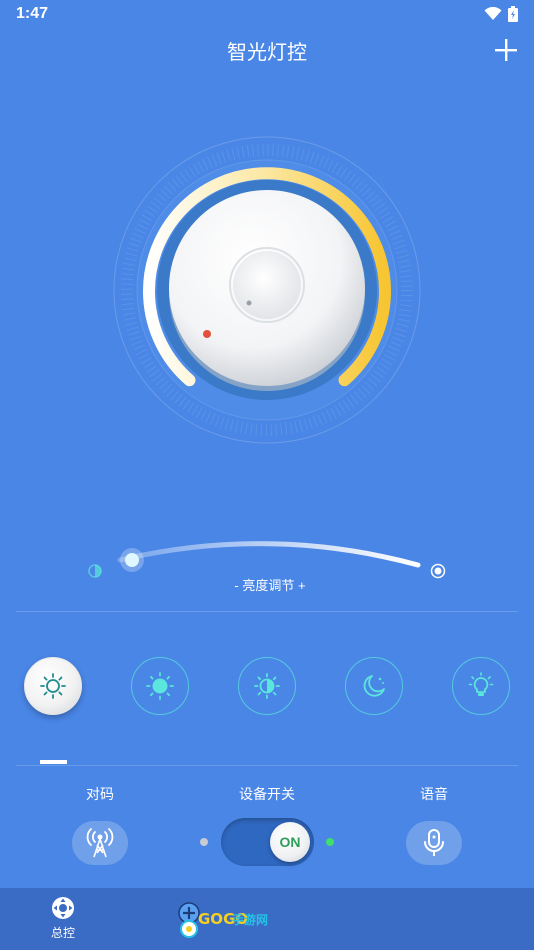 The image size is (534, 950). I want to click on sun-bright-icon, so click(160, 686).